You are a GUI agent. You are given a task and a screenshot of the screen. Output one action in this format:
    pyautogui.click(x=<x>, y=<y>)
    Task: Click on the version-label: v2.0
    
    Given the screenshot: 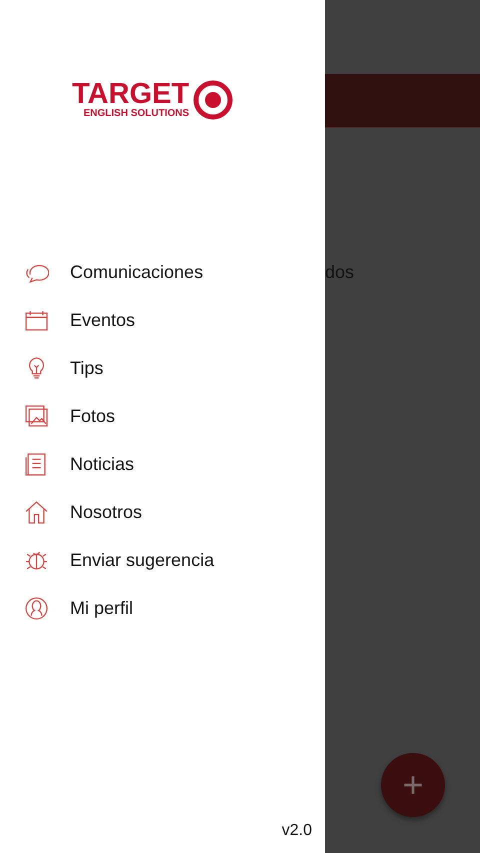 What is the action you would take?
    pyautogui.click(x=297, y=831)
    